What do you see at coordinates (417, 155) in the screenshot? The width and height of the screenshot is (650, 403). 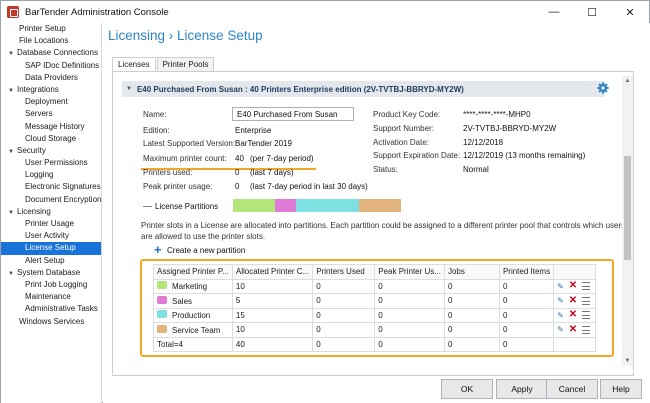 I see `support-expiration-label: Support Expiration Date:` at bounding box center [417, 155].